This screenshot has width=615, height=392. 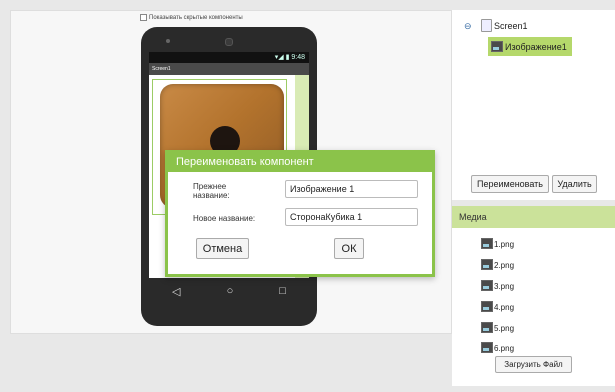 I want to click on show-hidden-checkbox-row: Показывать скрытые компоненты, so click(x=191, y=17).